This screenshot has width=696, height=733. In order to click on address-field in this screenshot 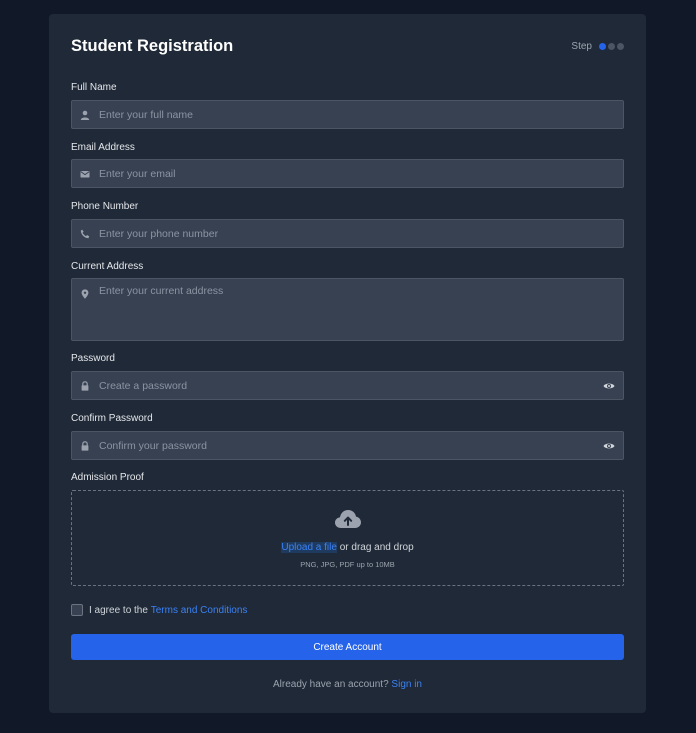, I will do `click(347, 309)`.